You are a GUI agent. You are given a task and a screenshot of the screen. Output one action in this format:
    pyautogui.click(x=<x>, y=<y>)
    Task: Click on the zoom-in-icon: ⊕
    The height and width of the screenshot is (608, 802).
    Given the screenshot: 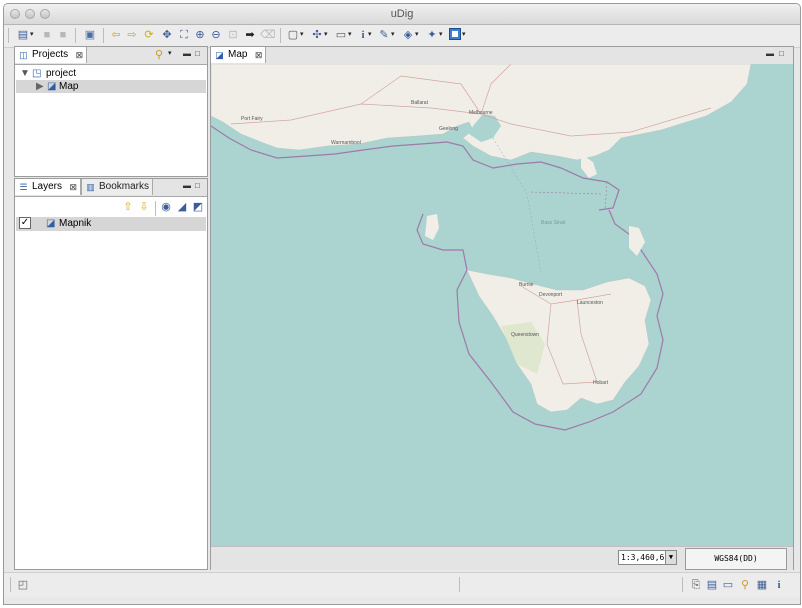 What is the action you would take?
    pyautogui.click(x=200, y=35)
    